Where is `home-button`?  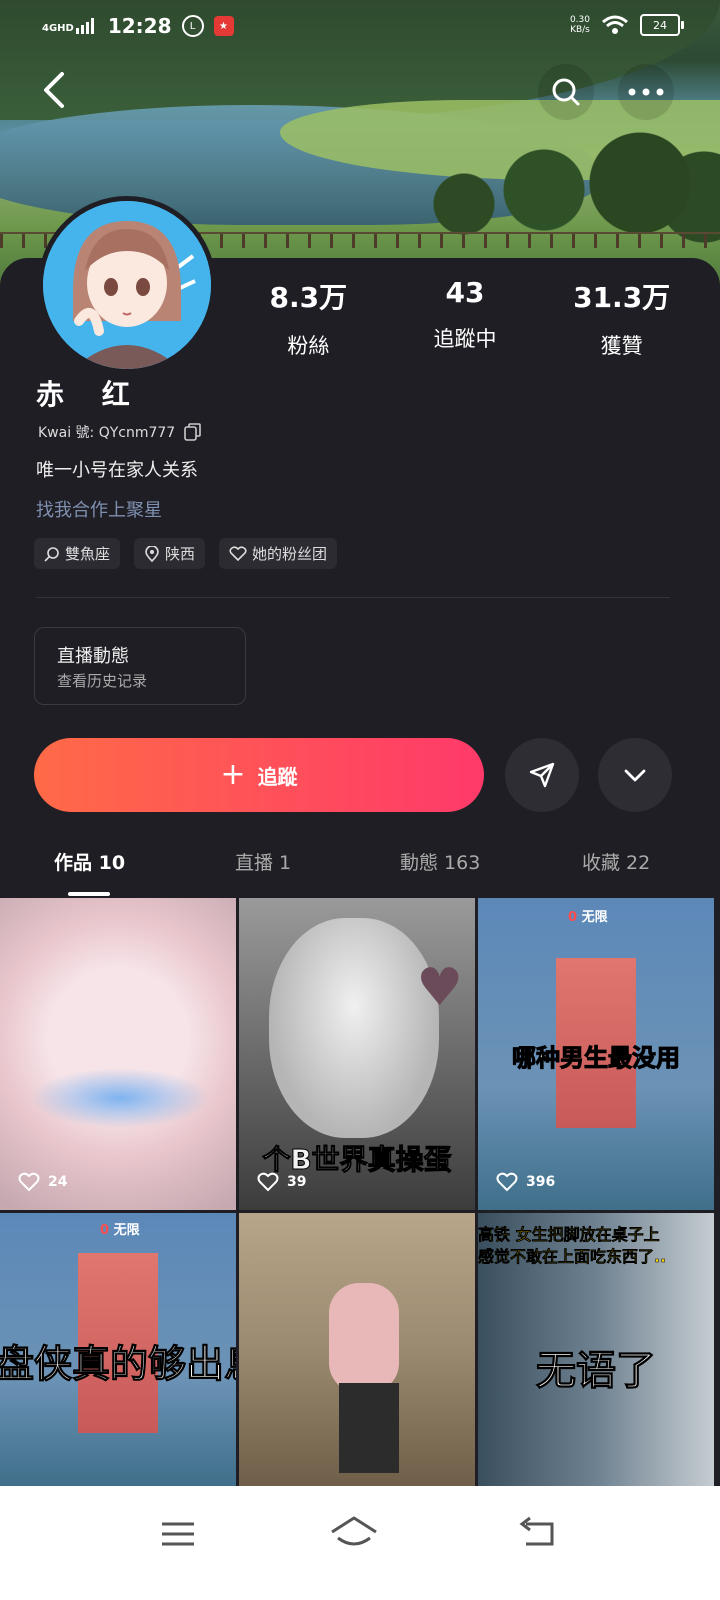
home-button is located at coordinates (354, 1533).